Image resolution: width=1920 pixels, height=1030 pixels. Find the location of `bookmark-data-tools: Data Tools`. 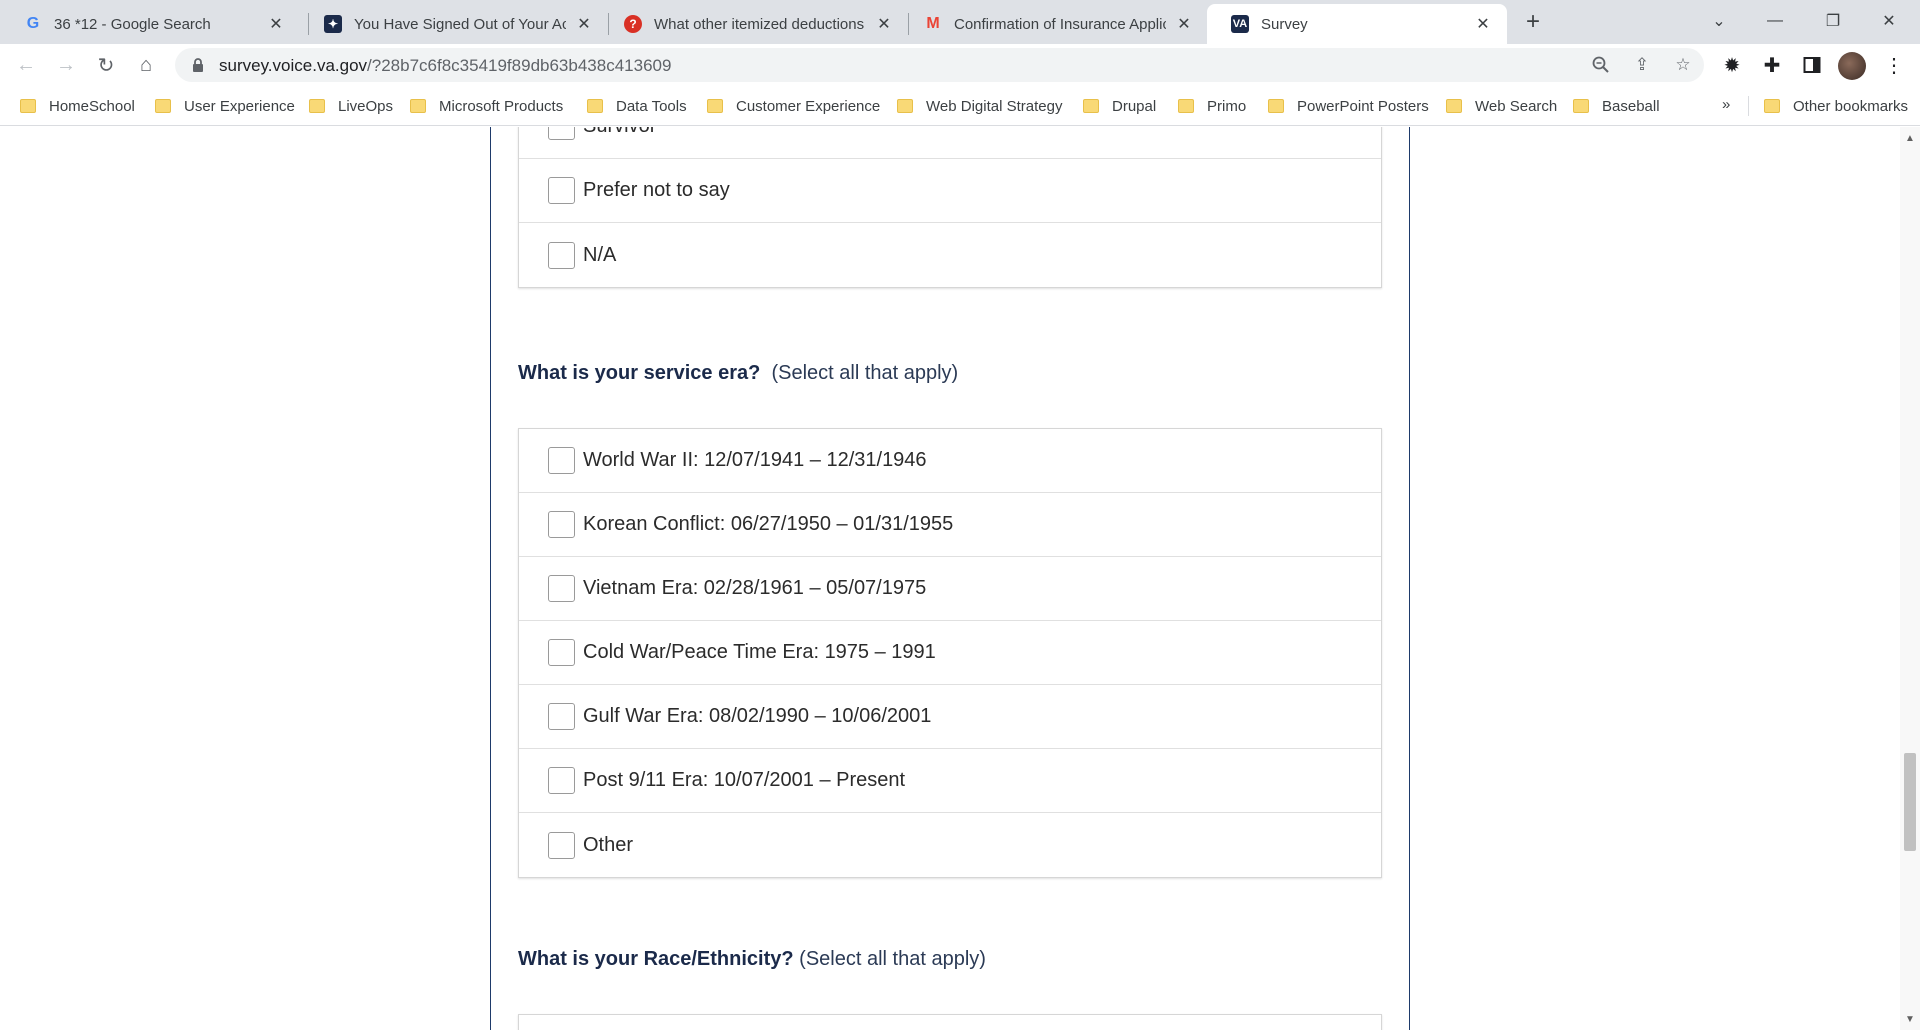

bookmark-data-tools: Data Tools is located at coordinates (637, 106).